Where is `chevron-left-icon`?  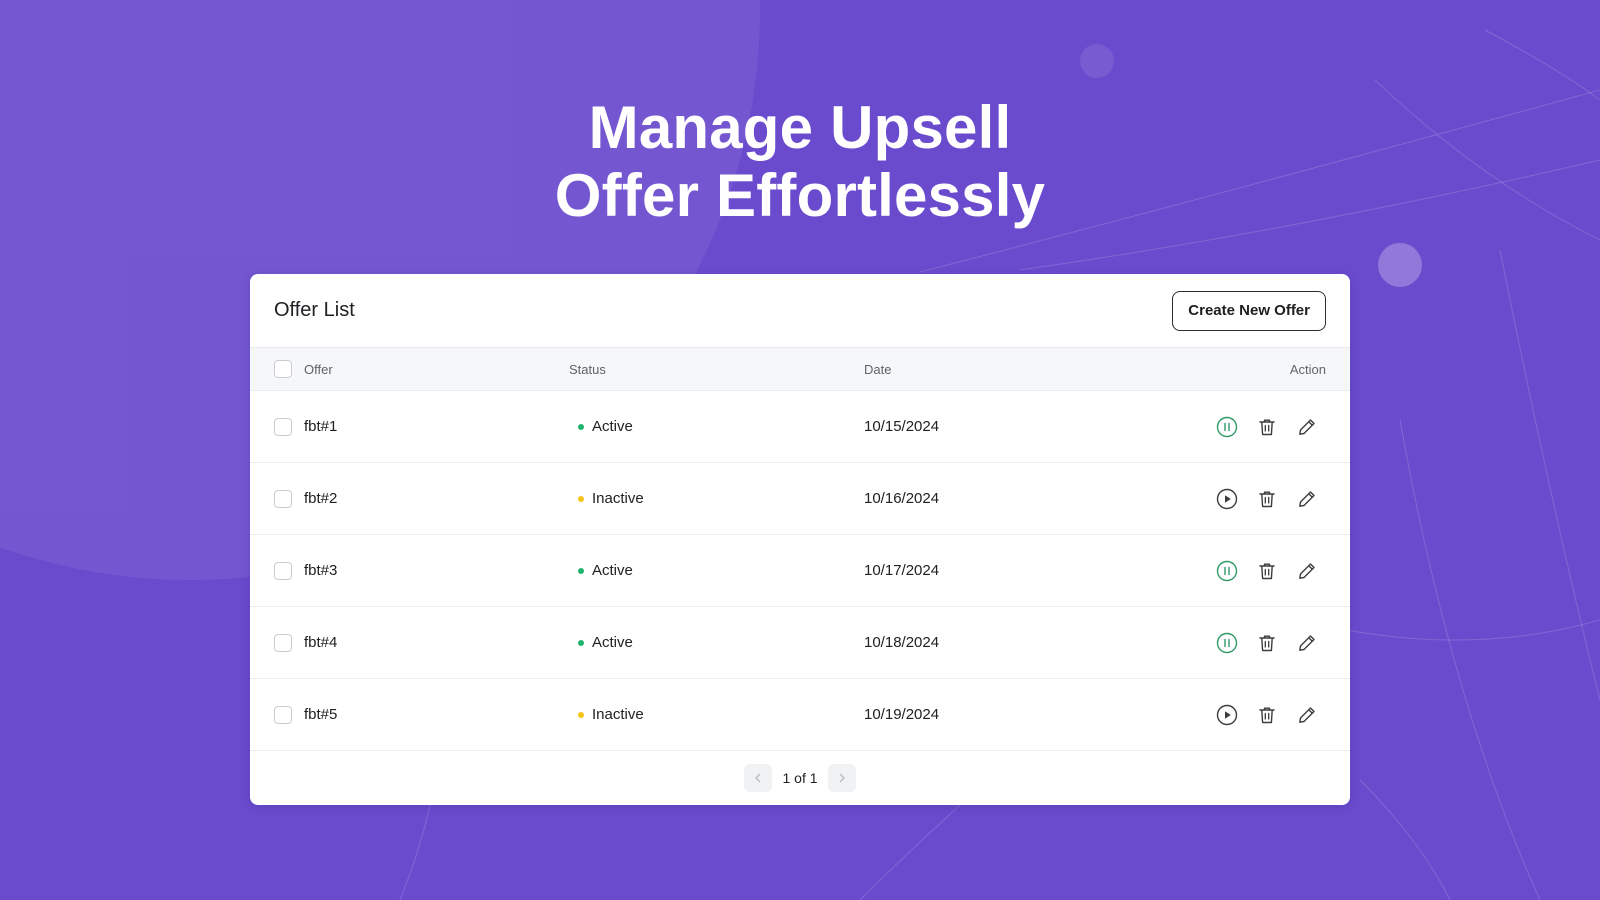
chevron-left-icon is located at coordinates (758, 778).